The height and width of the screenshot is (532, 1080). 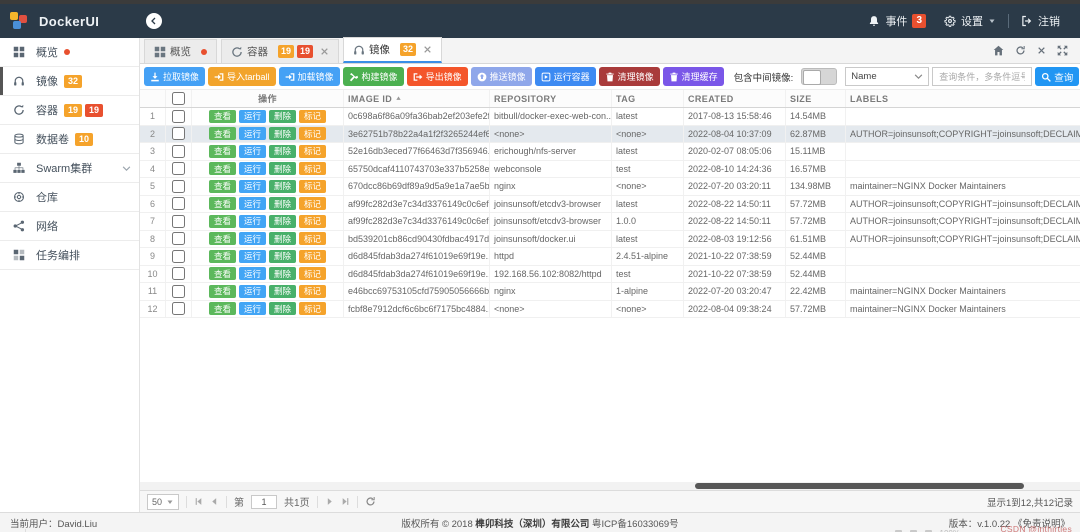 I want to click on toolbar-button-清理镜像: 清理镜像, so click(x=629, y=76).